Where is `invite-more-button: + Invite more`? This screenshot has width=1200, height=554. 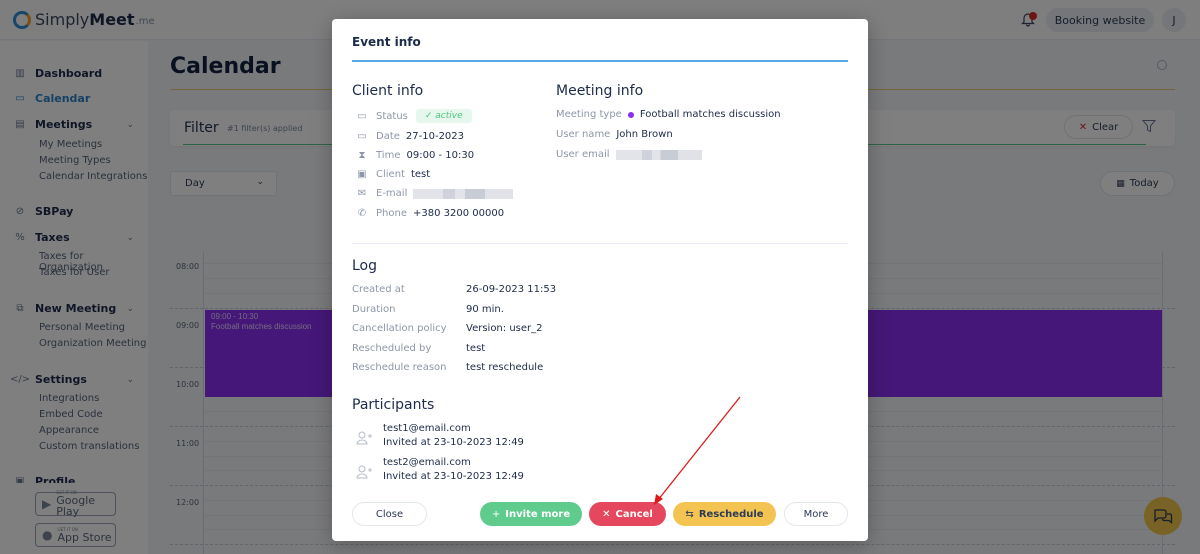
invite-more-button: + Invite more is located at coordinates (531, 514).